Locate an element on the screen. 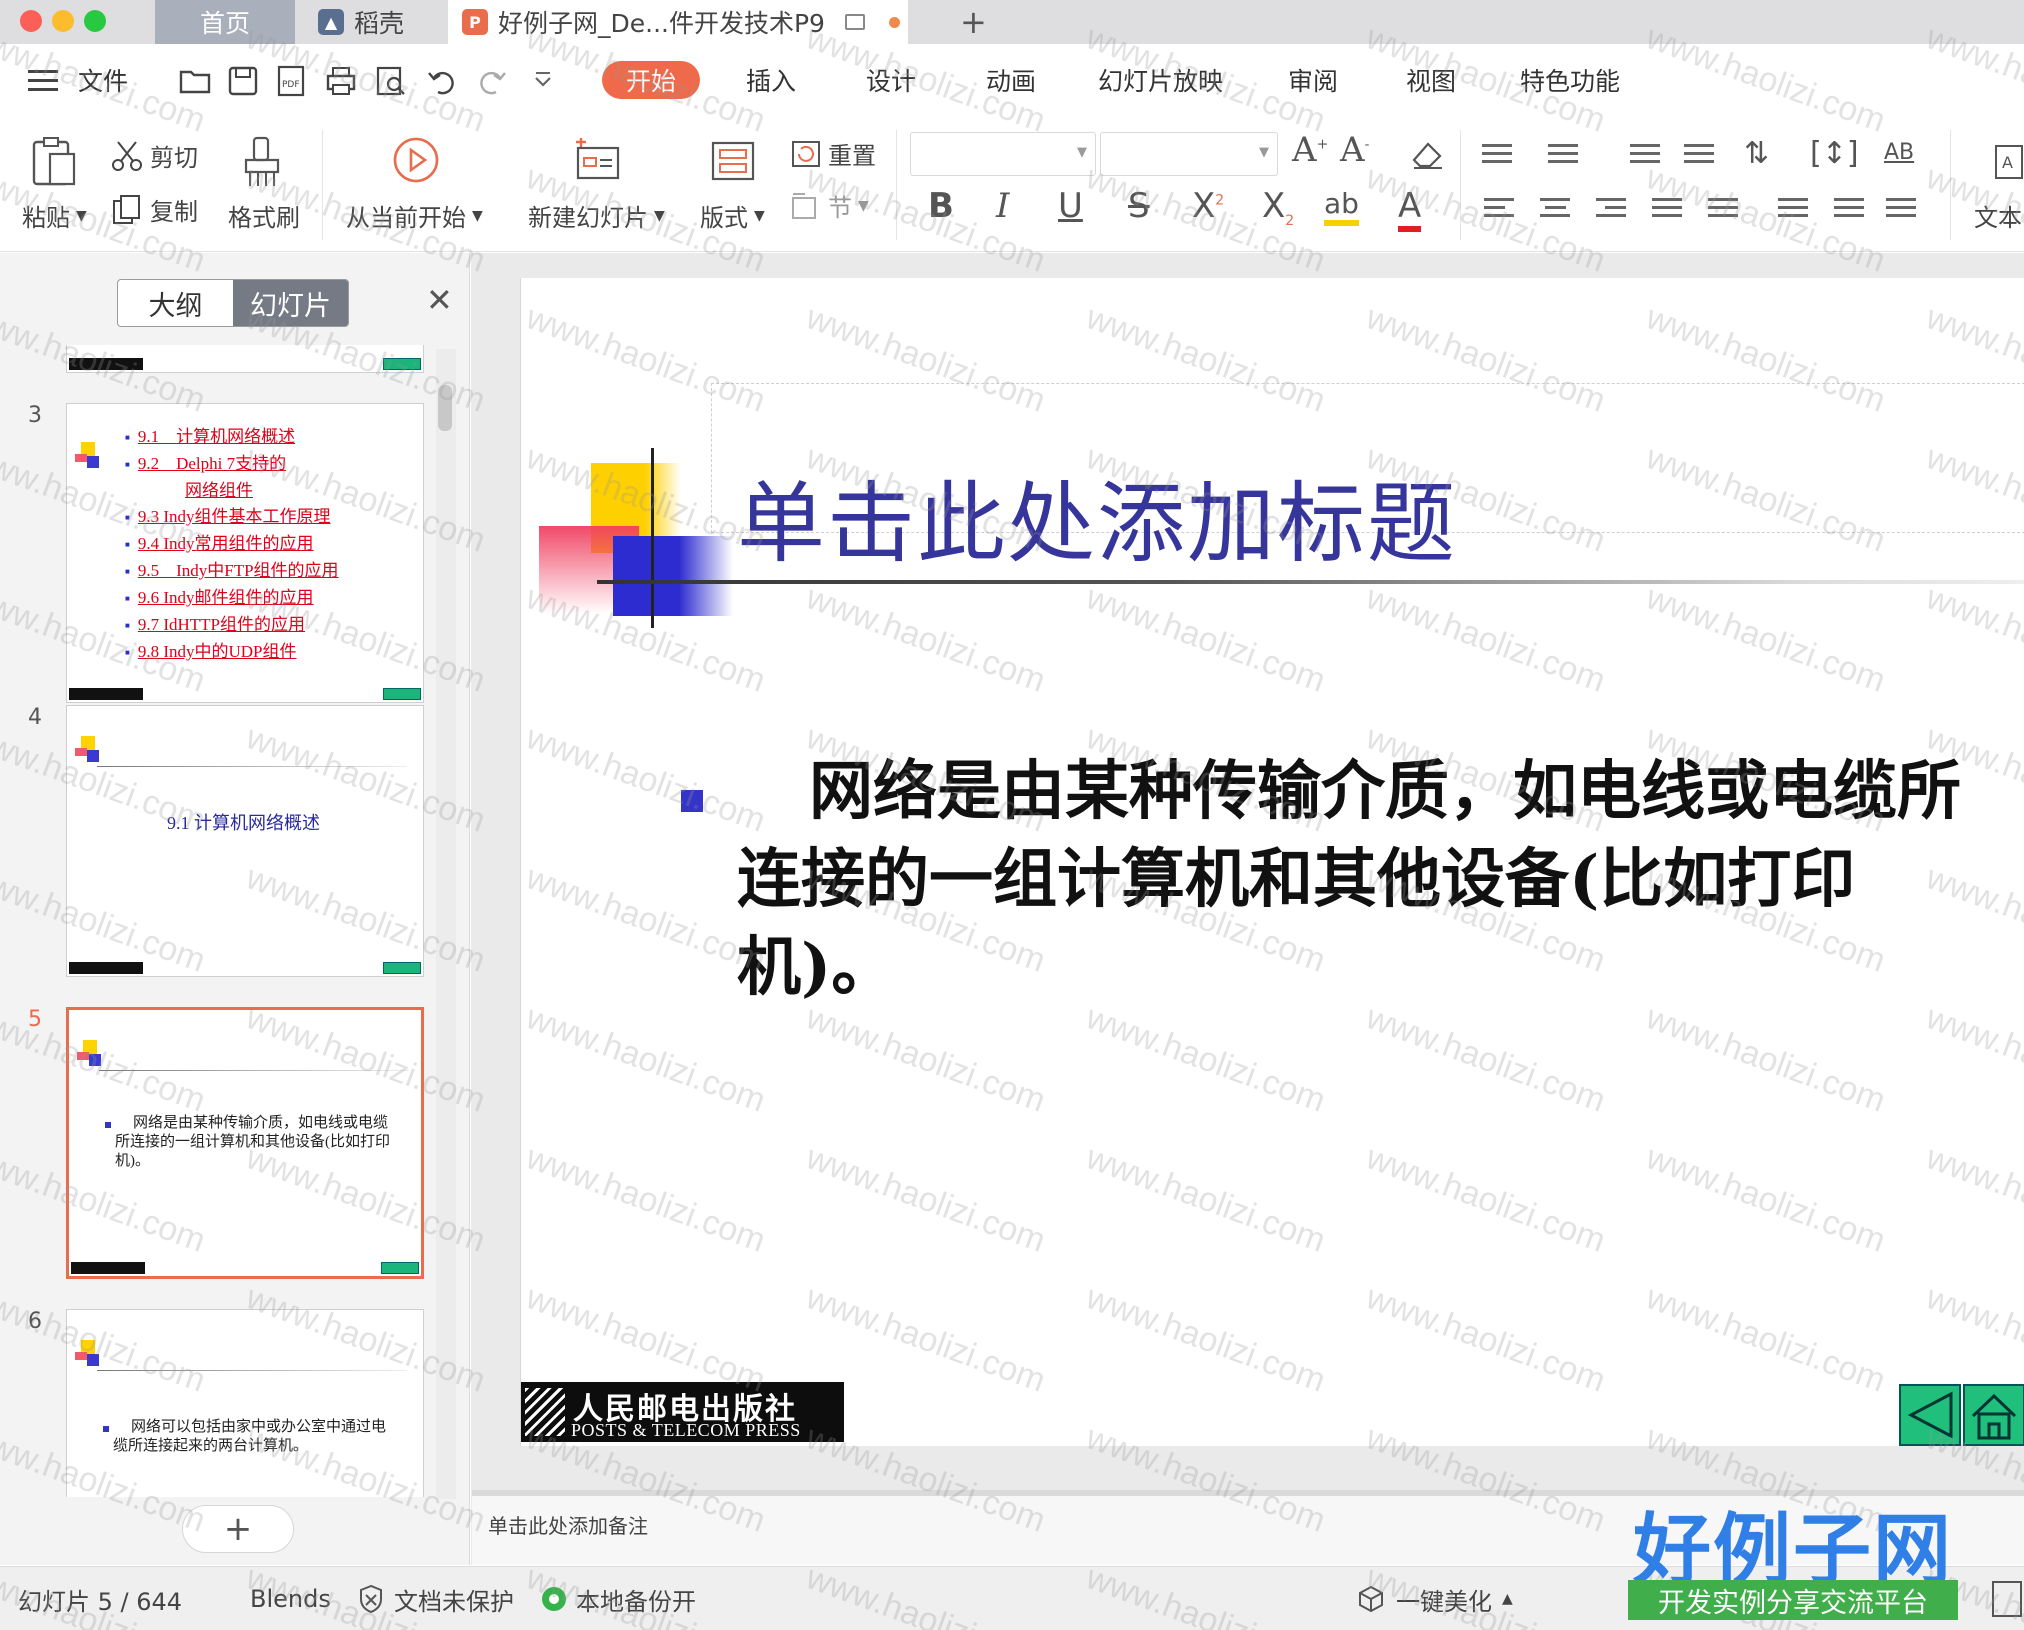 The image size is (2024, 1630). menu-file: 文件 is located at coordinates (103, 80).